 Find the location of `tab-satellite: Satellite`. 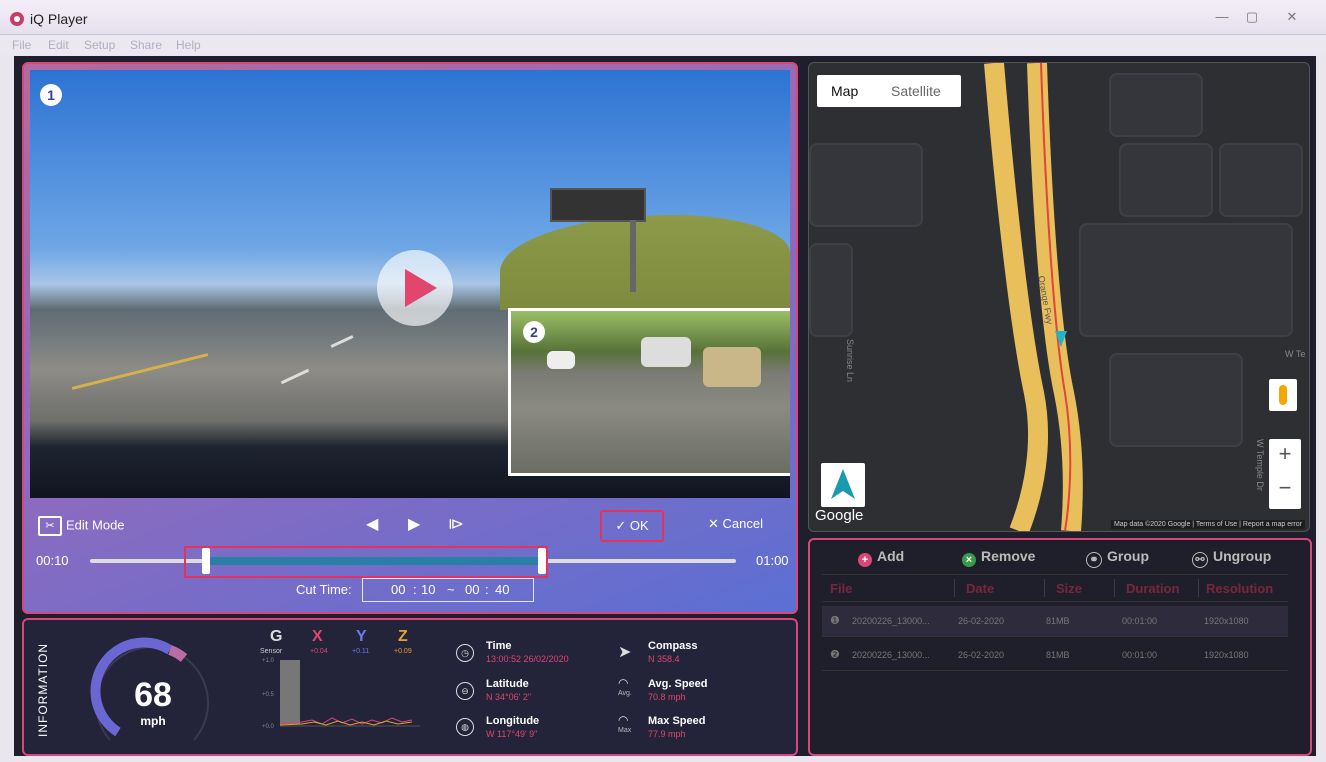

tab-satellite: Satellite is located at coordinates (916, 91).